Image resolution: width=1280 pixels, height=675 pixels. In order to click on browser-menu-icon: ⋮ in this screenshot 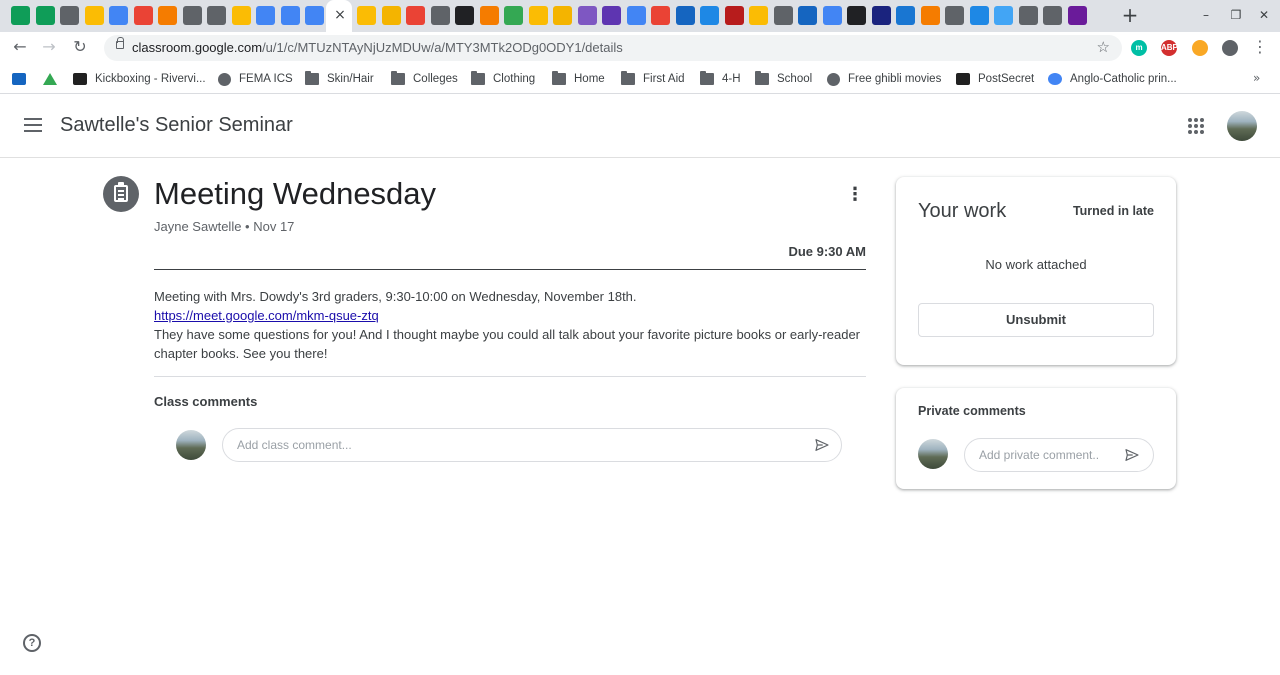, I will do `click(1260, 46)`.